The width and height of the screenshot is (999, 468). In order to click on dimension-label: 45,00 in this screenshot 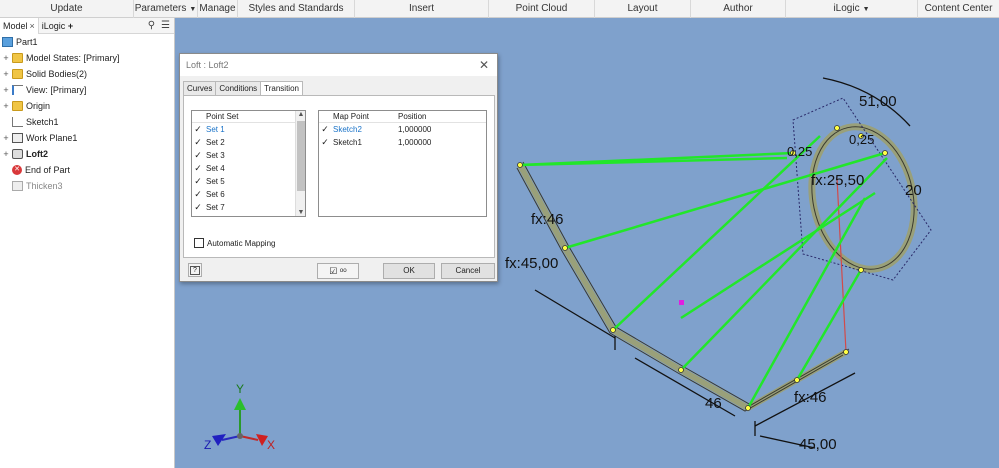, I will do `click(818, 444)`.